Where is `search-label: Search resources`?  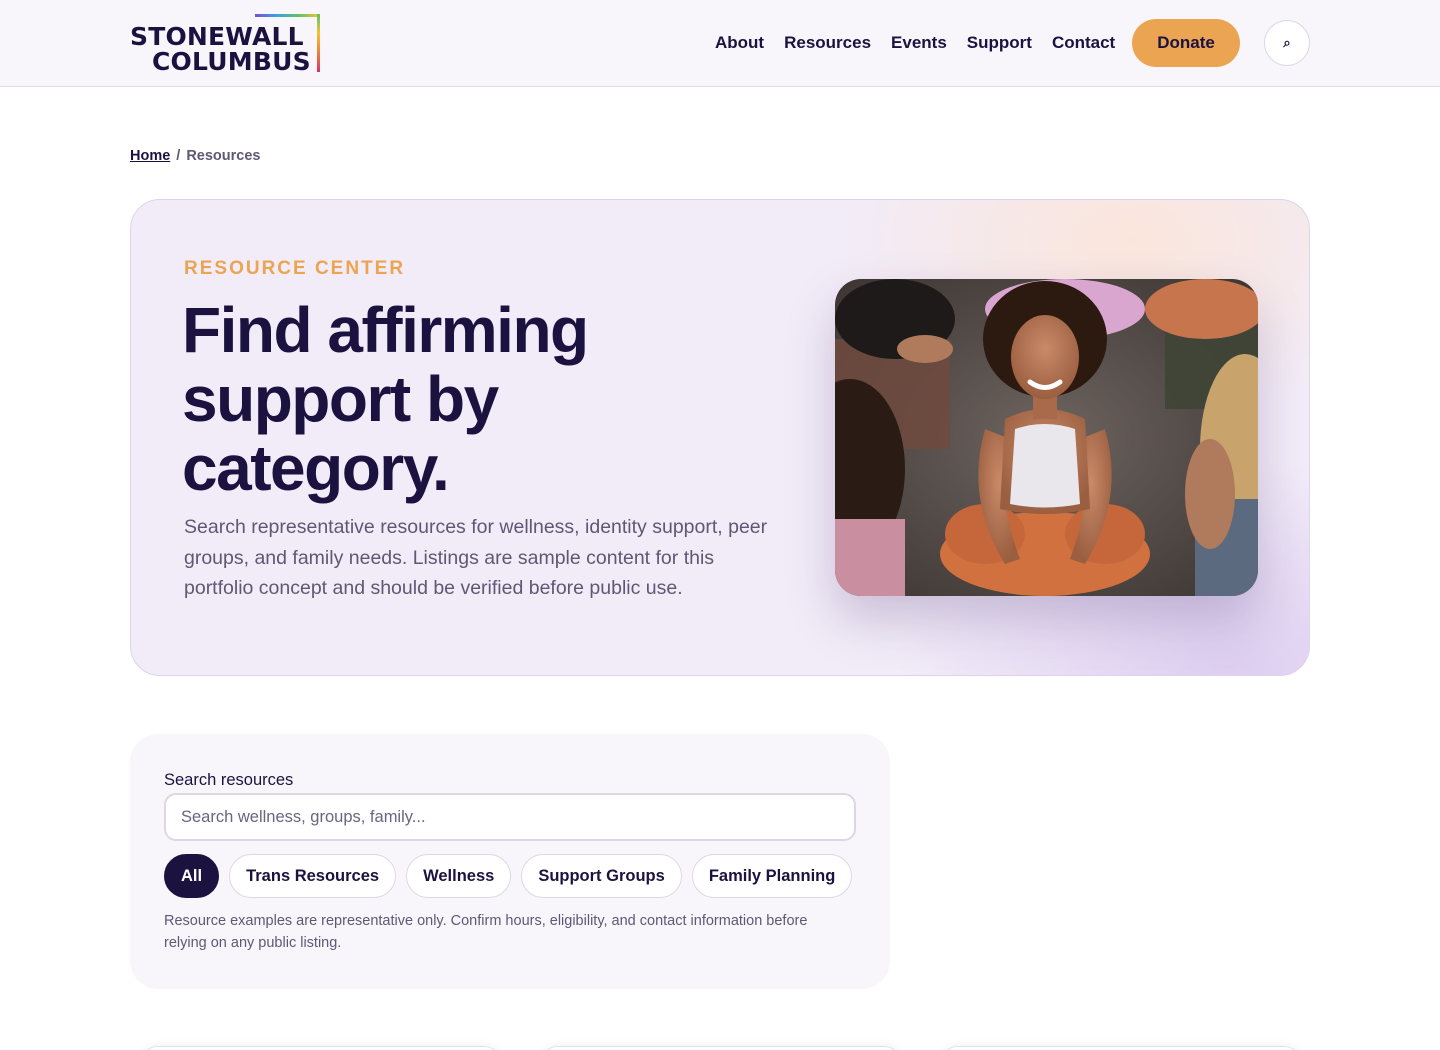 search-label: Search resources is located at coordinates (229, 780).